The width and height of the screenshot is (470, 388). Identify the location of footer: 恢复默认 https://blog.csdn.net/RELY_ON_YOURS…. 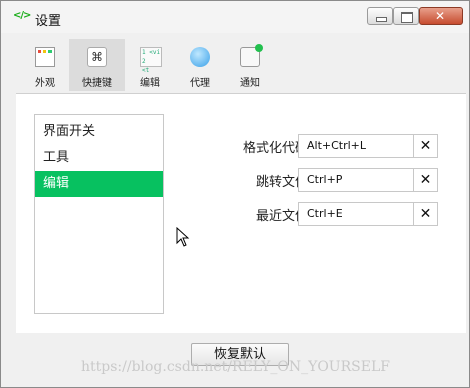
(235, 360).